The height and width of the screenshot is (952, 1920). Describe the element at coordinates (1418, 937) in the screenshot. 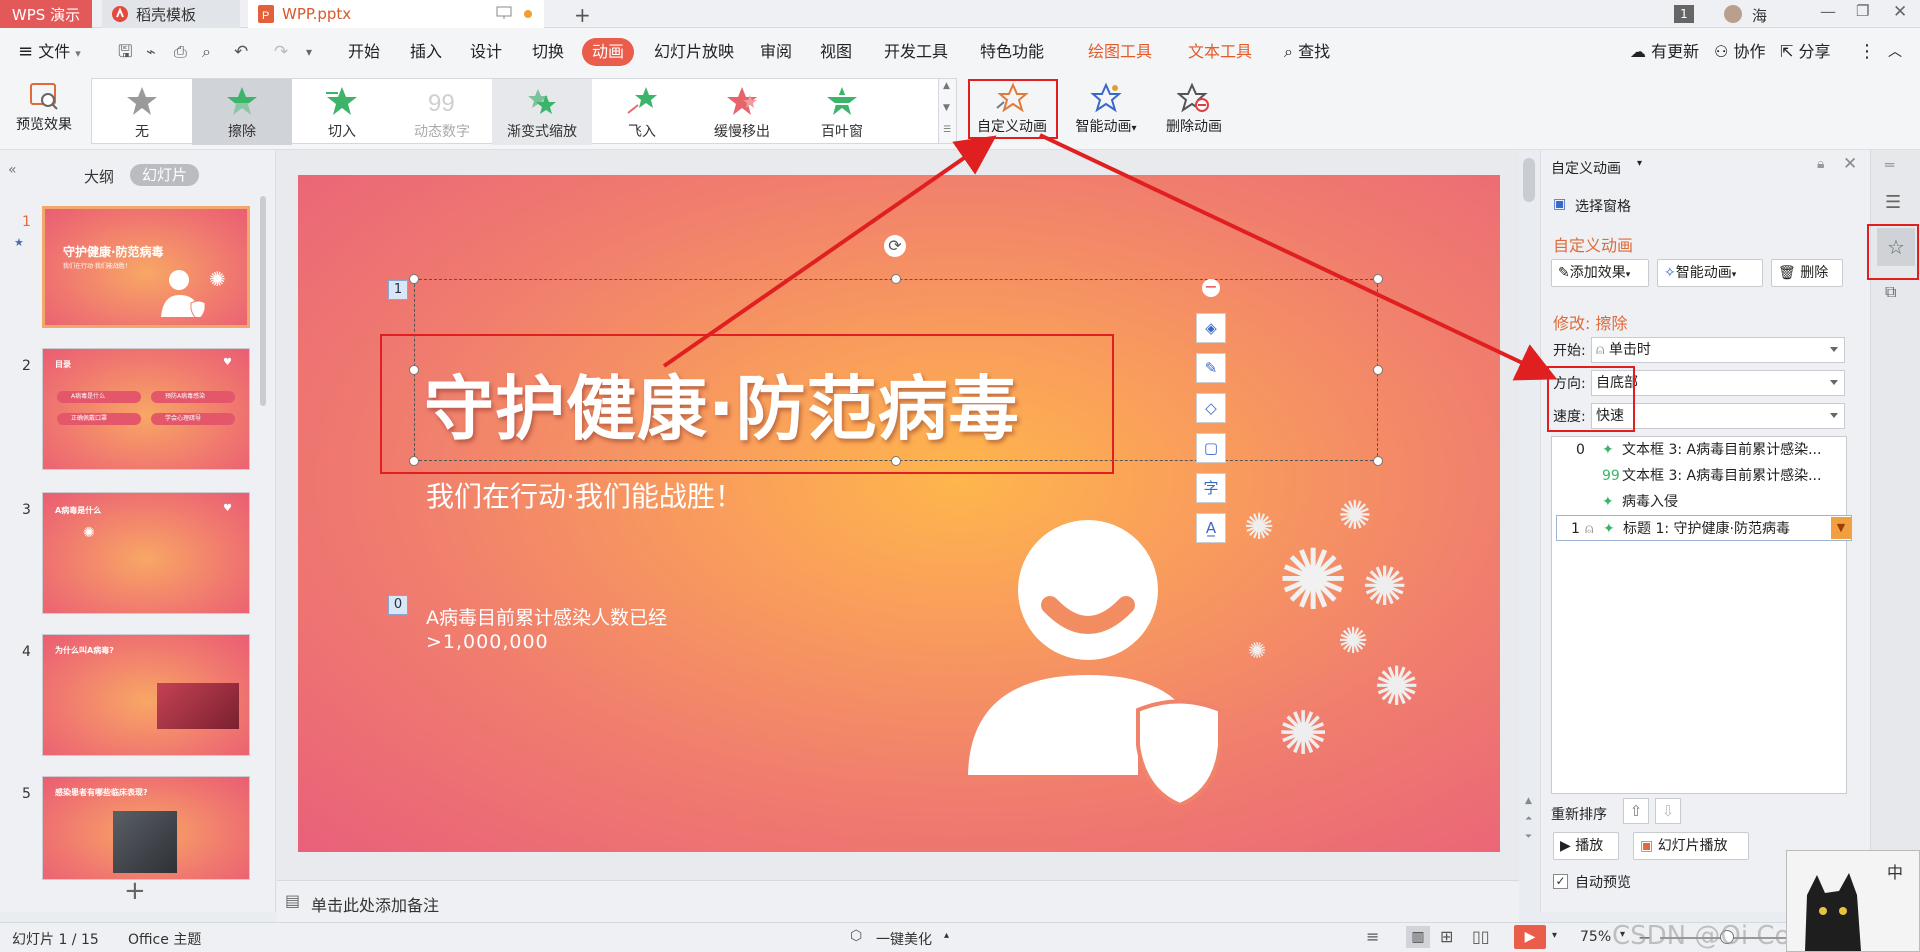

I see `normal-view-icon: ▥` at that location.